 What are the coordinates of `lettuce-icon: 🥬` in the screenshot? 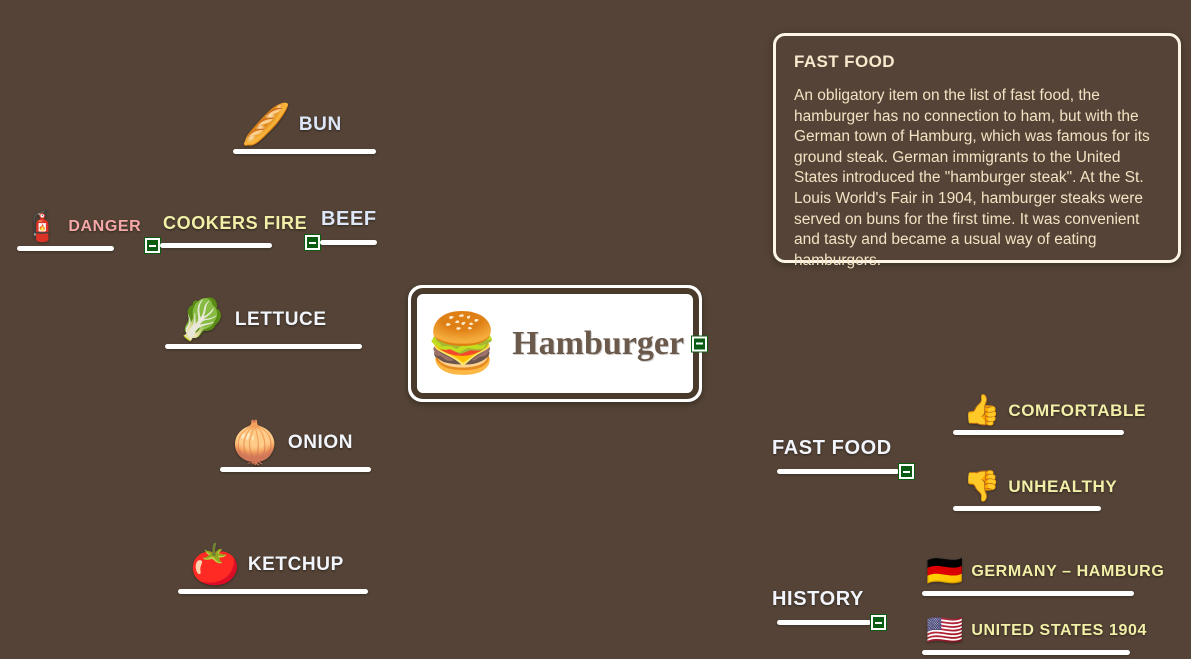 It's located at (202, 320).